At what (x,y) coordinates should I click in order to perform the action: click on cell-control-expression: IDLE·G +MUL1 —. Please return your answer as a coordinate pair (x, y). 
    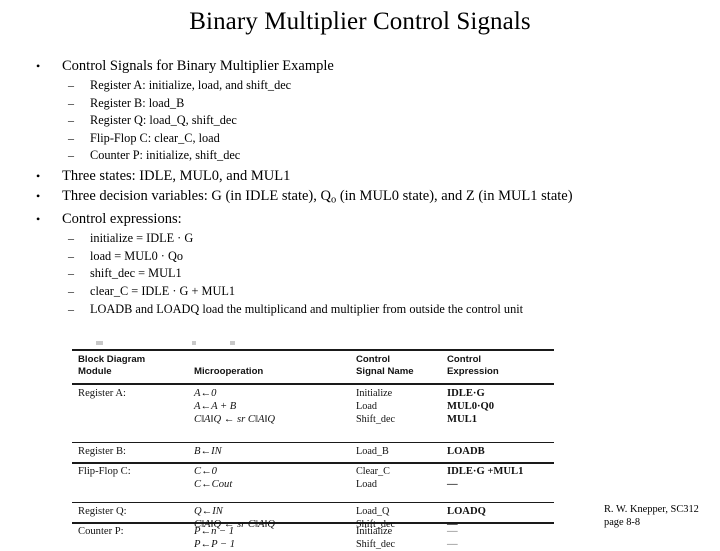
    Looking at the image, I should click on (500, 478).